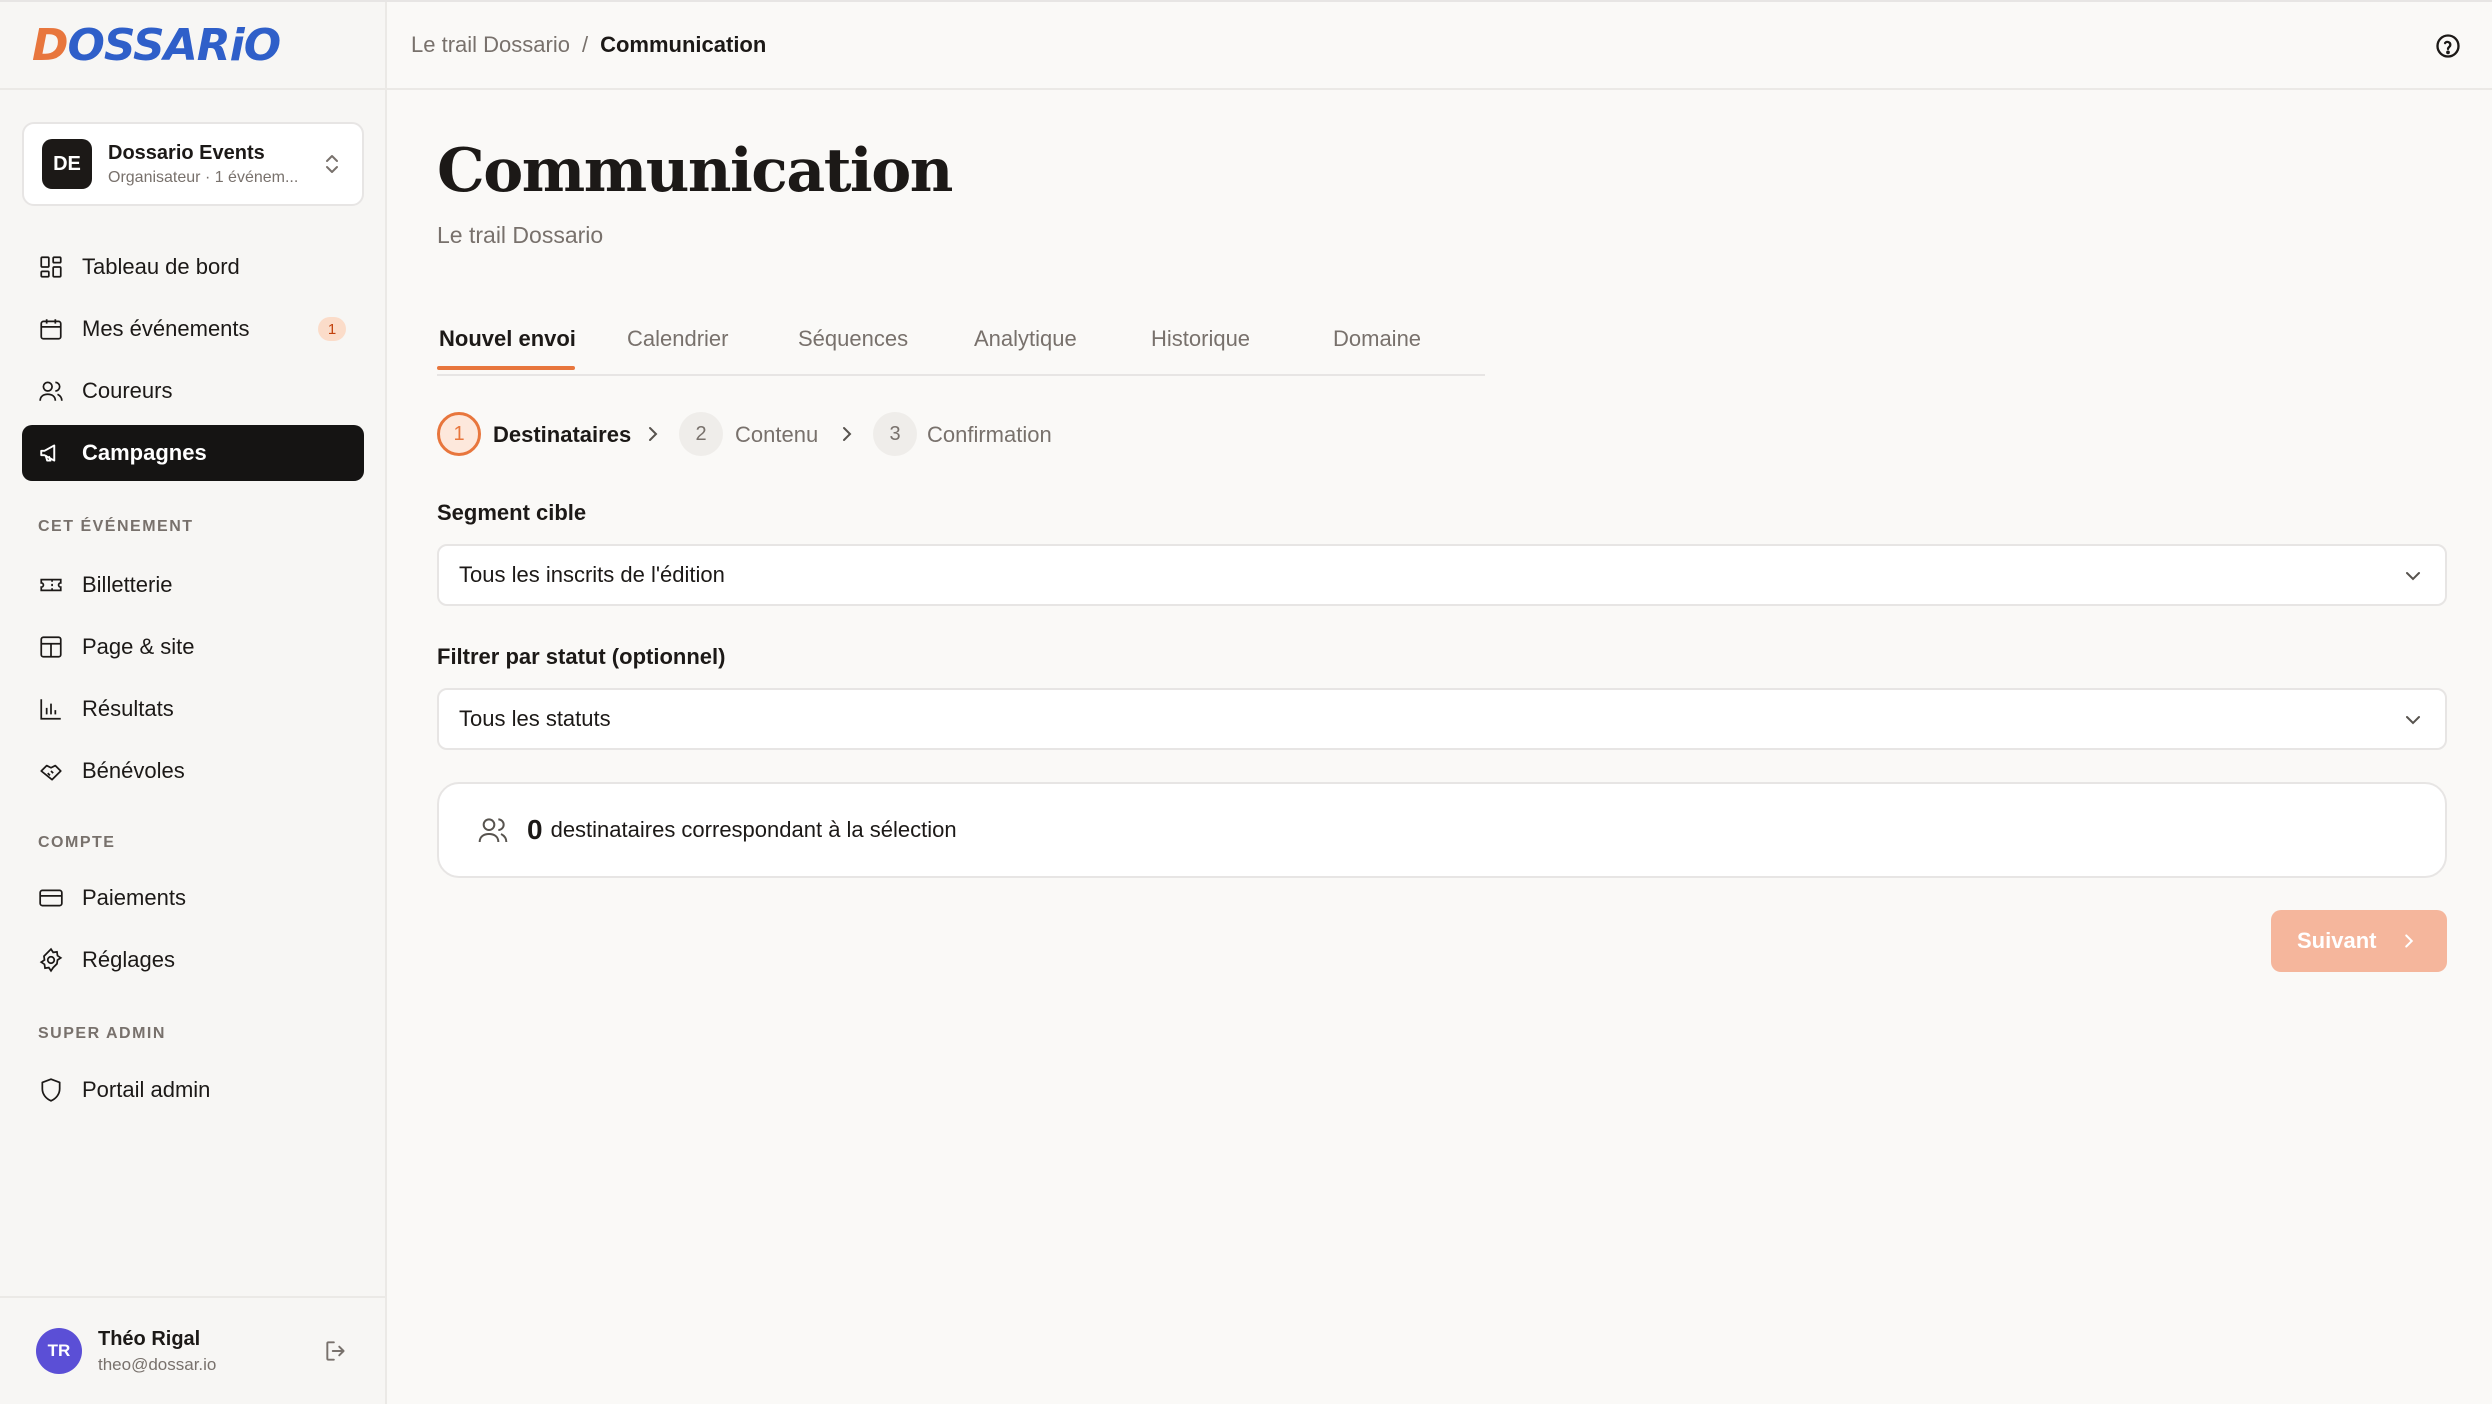 This screenshot has width=2492, height=1404. I want to click on sidebar-item-label: Mes événements, so click(166, 328).